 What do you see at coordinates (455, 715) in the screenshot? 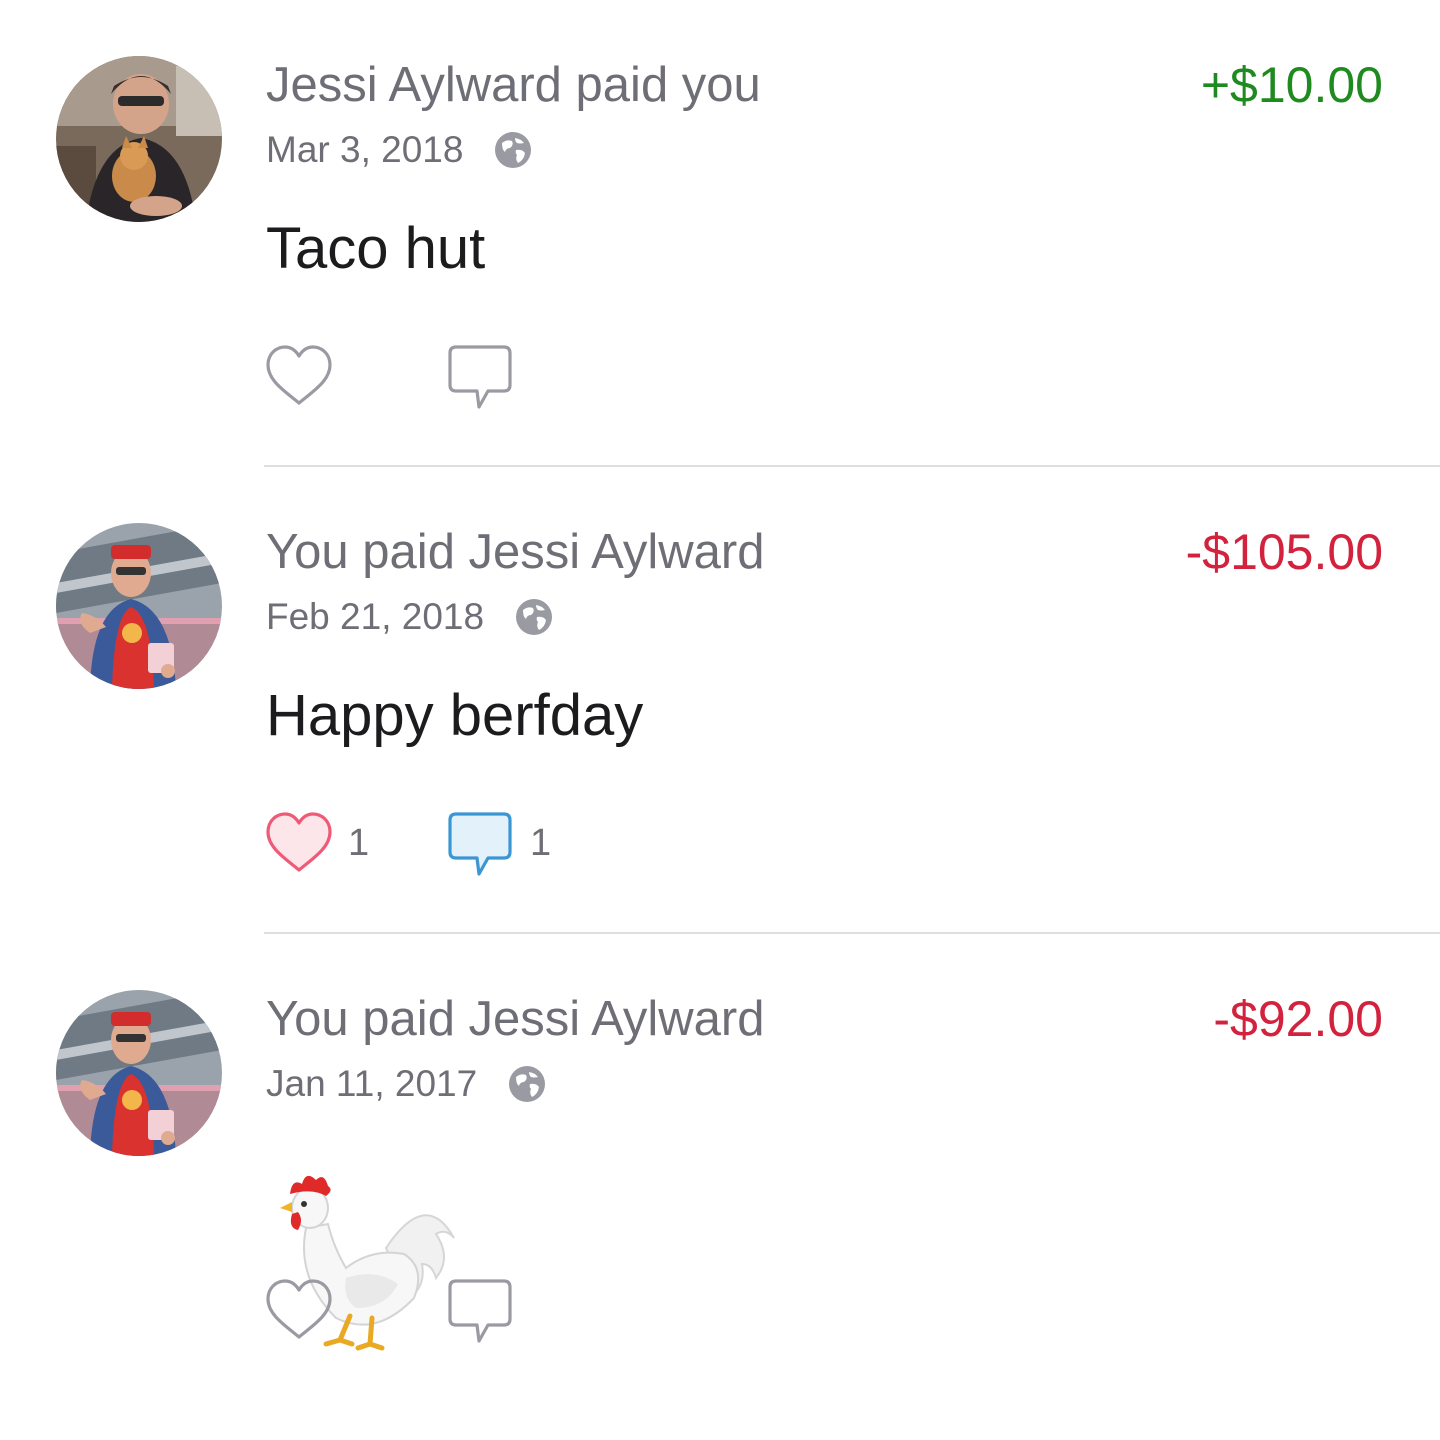
I see `transaction-note: Happy berfday` at bounding box center [455, 715].